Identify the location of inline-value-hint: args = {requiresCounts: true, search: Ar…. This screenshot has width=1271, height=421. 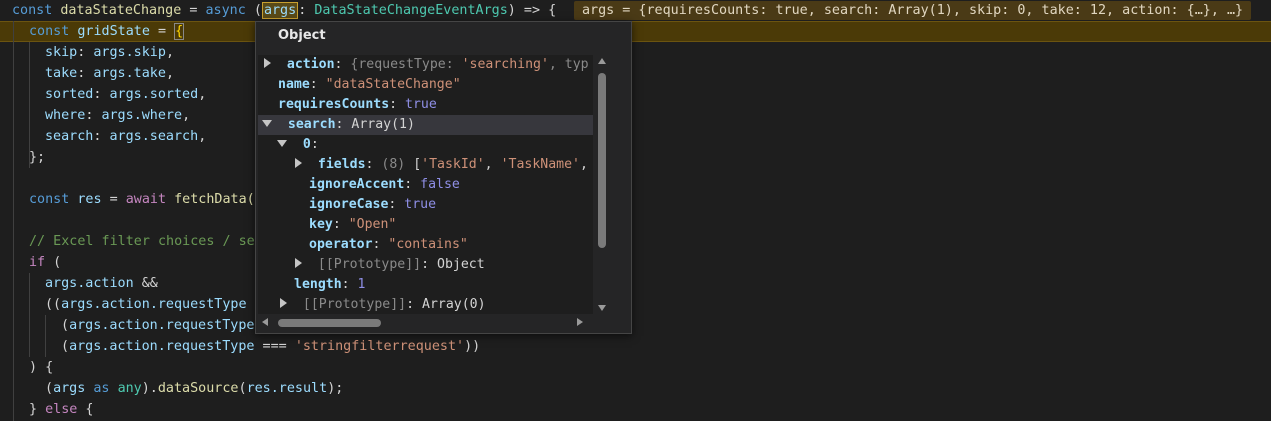
(913, 10).